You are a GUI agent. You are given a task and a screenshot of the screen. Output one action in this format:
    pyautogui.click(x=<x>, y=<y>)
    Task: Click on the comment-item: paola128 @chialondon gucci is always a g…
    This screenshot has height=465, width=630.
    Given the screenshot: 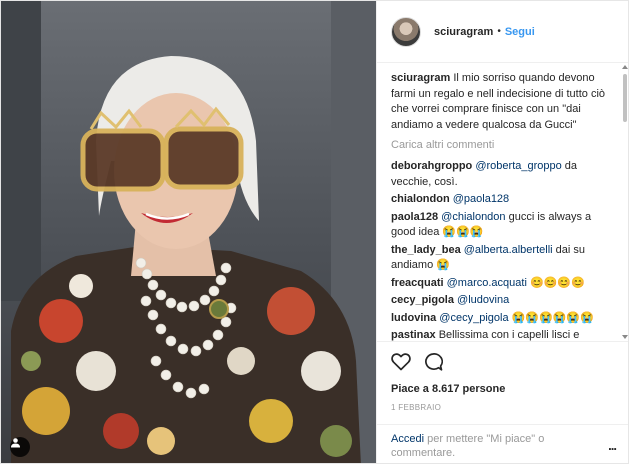 What is the action you would take?
    pyautogui.click(x=503, y=225)
    